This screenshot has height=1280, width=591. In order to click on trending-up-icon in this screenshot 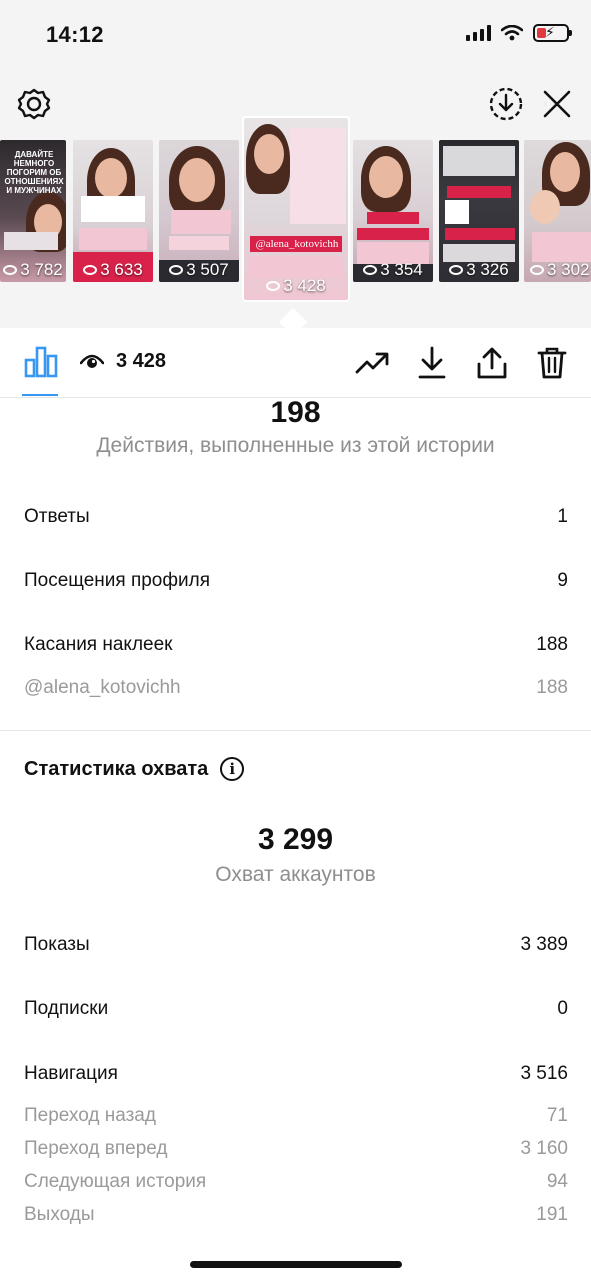, I will do `click(372, 363)`.